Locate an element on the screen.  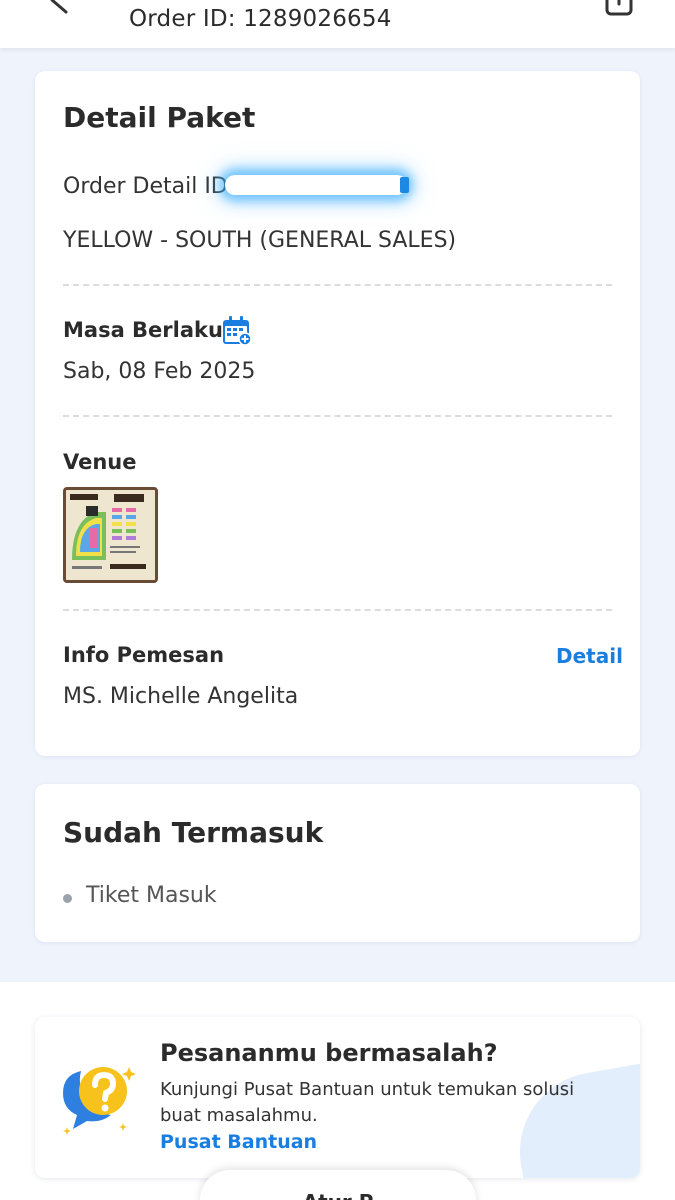
venue-seating-plan-thumbnail is located at coordinates (110, 535).